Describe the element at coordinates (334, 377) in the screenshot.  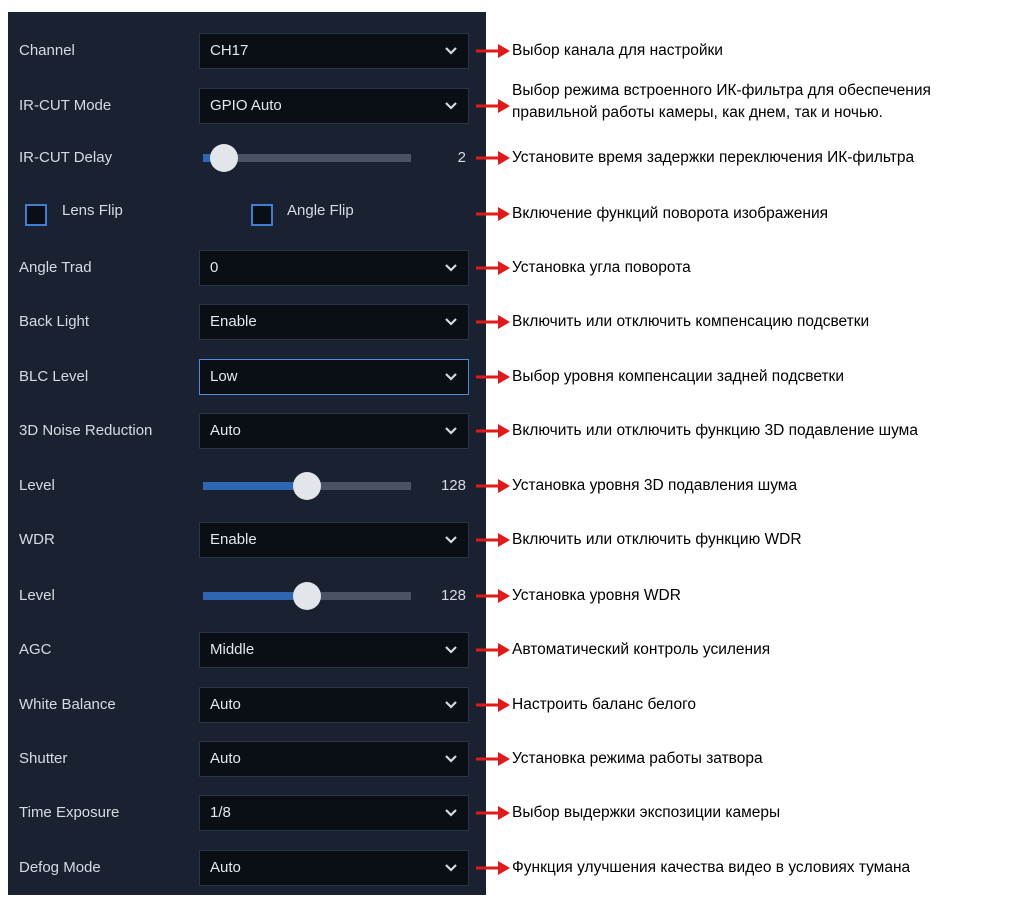
I see `blc-level-select: Low` at that location.